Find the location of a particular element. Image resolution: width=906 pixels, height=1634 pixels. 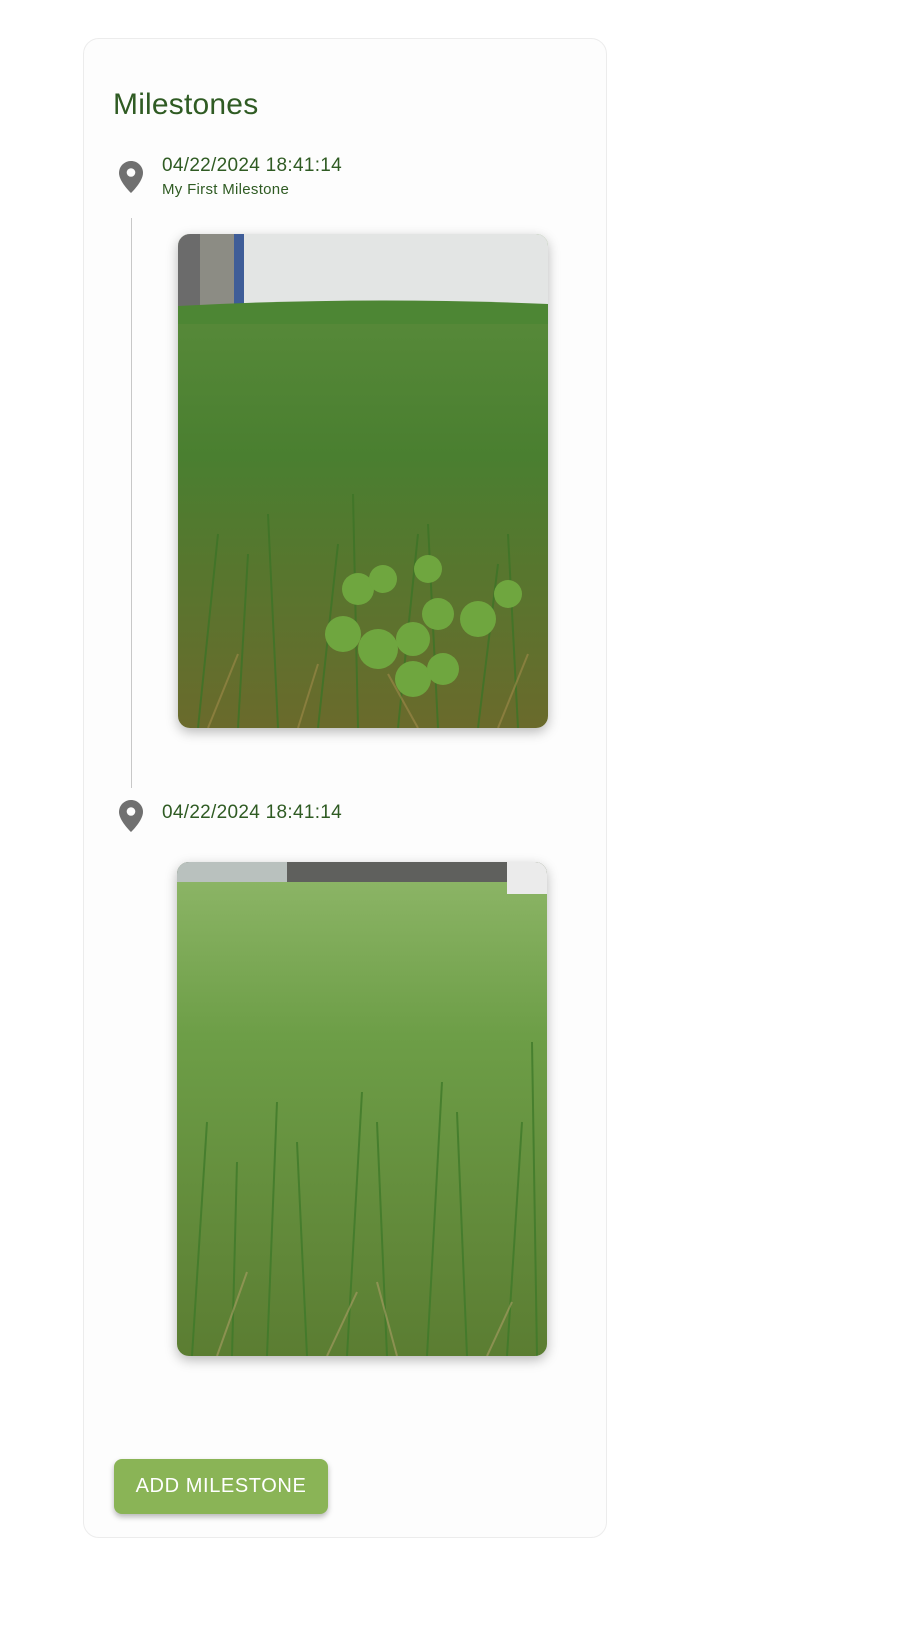

add-milestone-button: ADD MILESTONE is located at coordinates (221, 1486).